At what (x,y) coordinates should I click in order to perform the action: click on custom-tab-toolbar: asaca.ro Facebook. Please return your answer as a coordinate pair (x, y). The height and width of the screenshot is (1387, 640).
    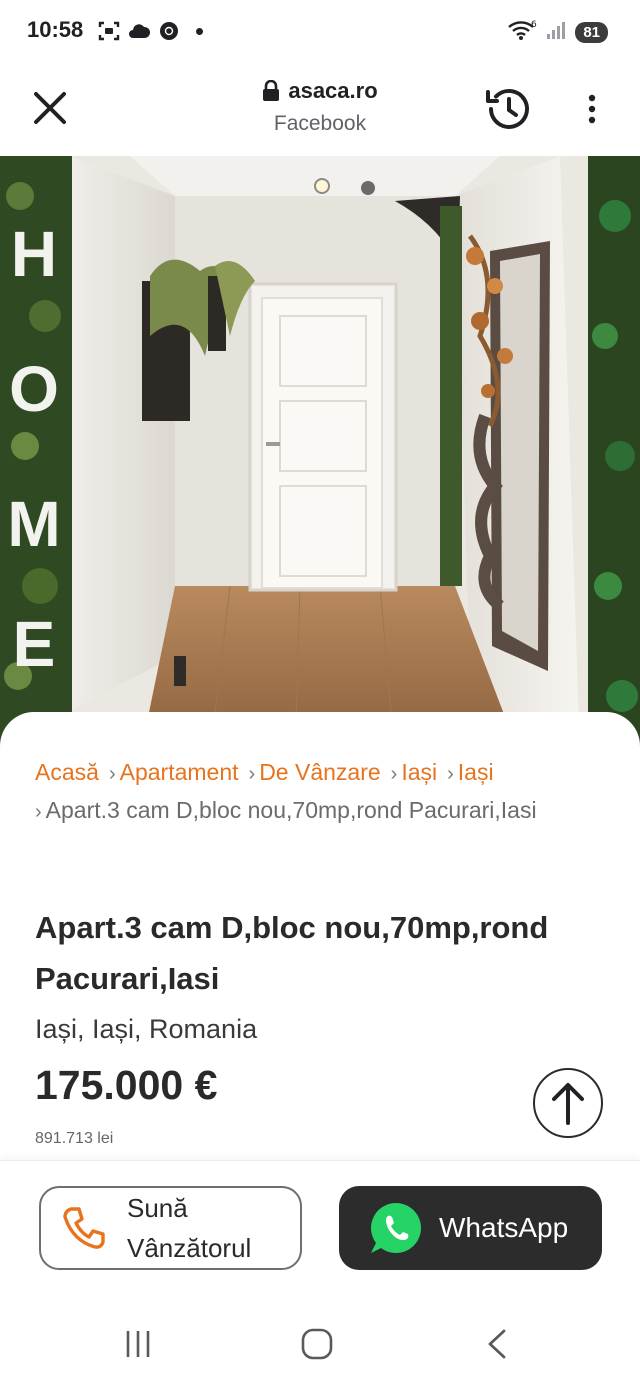
    Looking at the image, I should click on (320, 110).